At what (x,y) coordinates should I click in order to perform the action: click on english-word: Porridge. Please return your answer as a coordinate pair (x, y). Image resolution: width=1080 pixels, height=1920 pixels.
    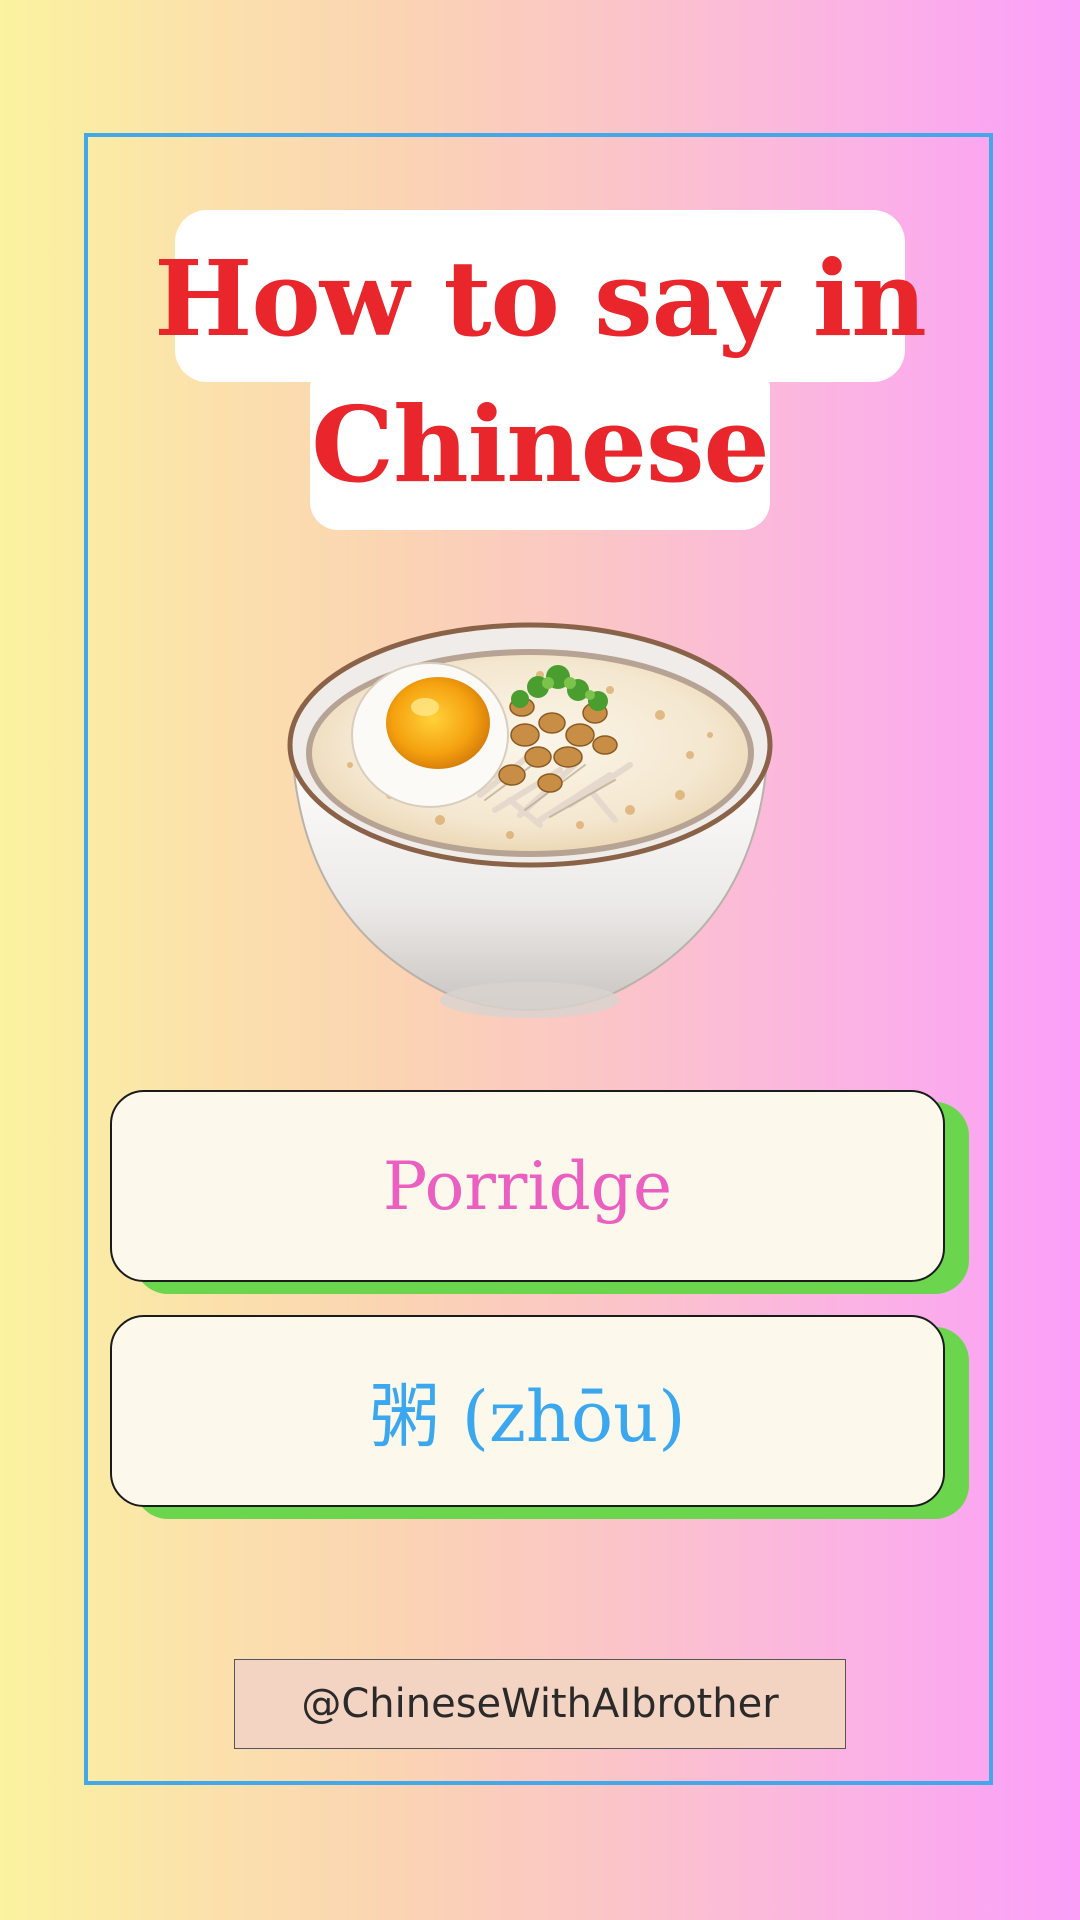
    Looking at the image, I should click on (527, 1186).